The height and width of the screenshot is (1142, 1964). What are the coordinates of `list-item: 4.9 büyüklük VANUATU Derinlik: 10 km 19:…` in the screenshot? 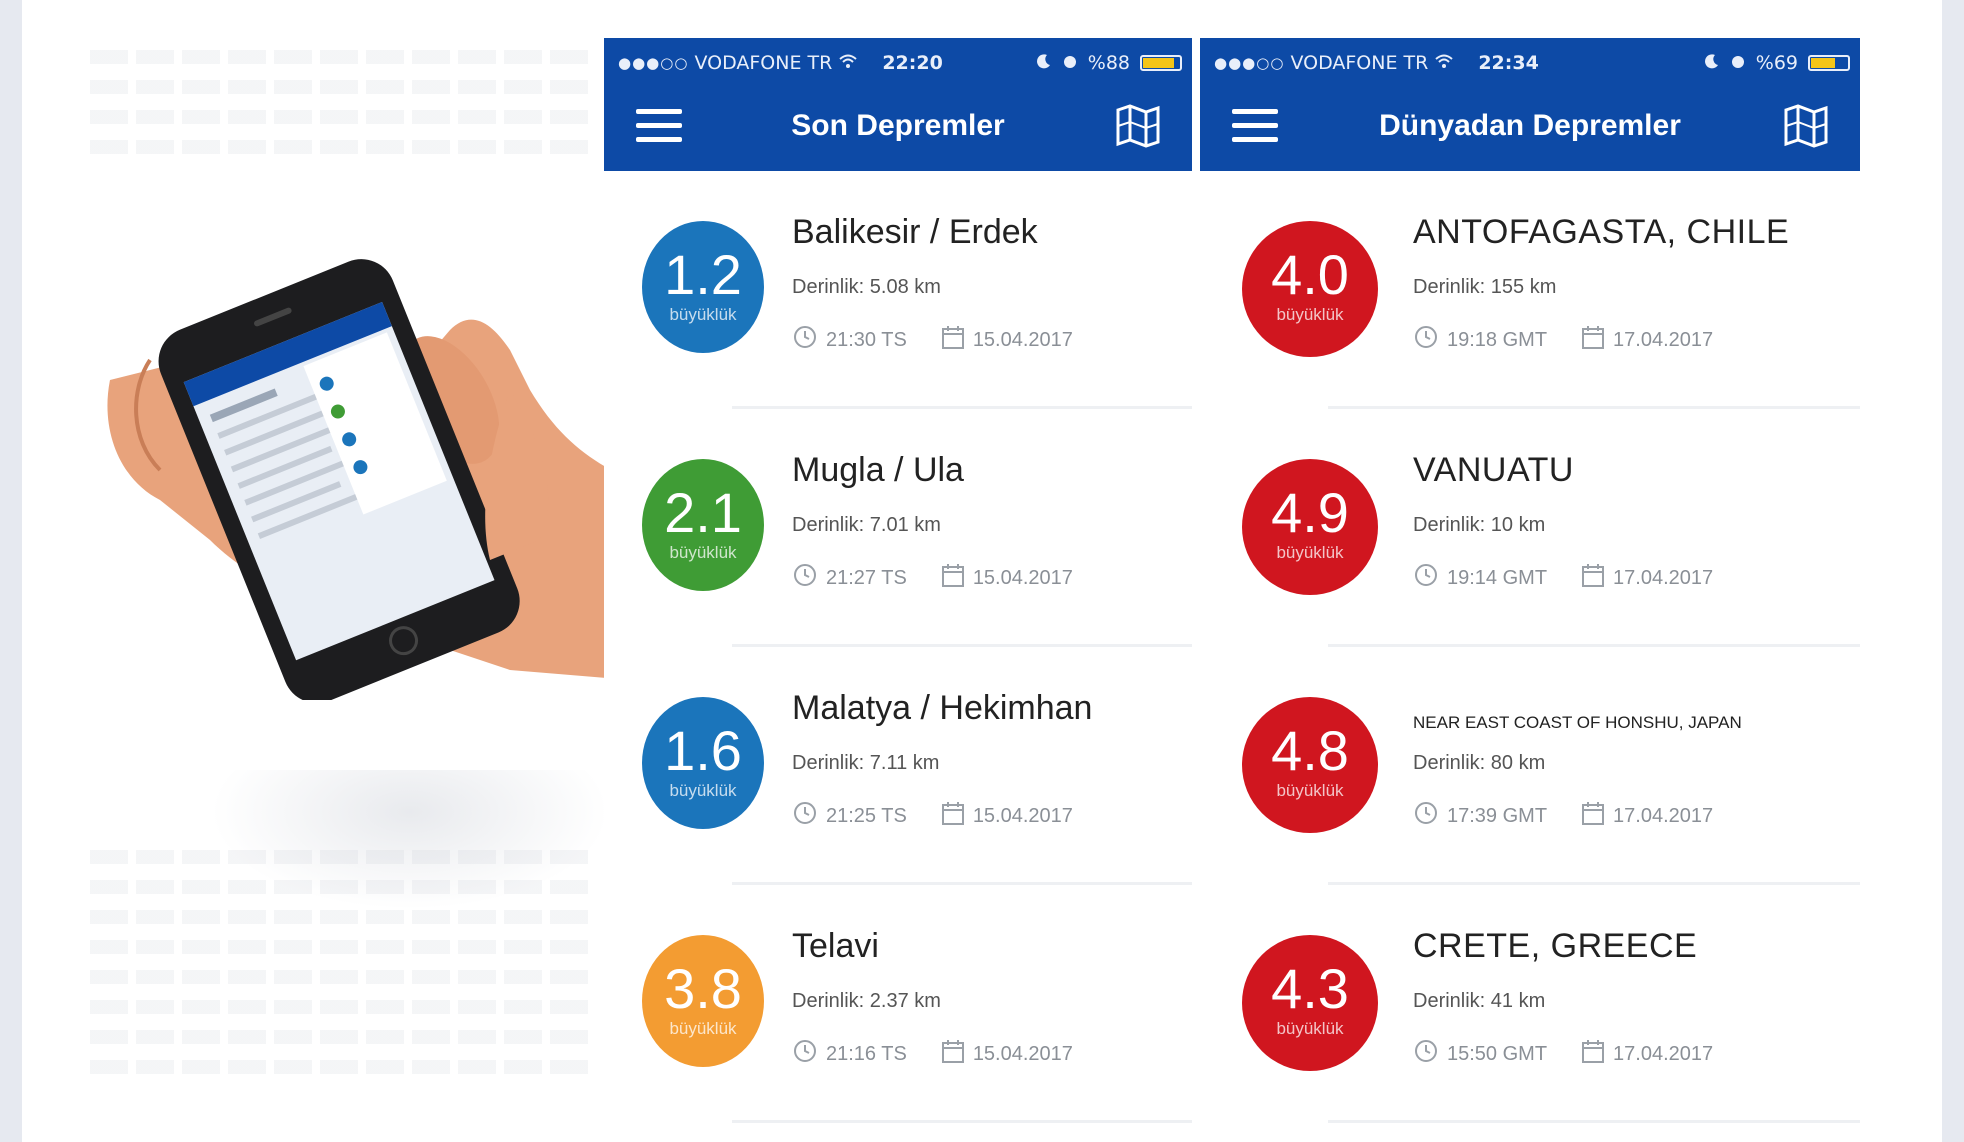 It's located at (1530, 528).